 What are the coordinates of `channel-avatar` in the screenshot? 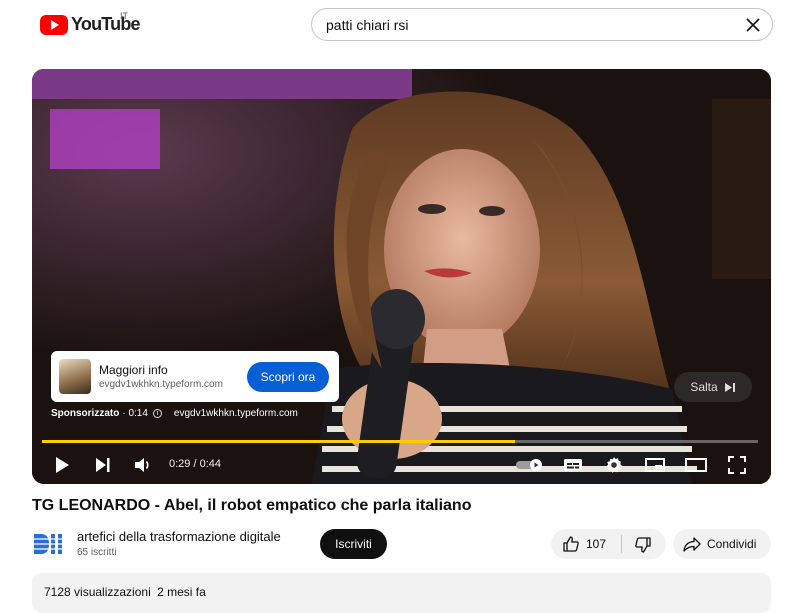 It's located at (49, 544).